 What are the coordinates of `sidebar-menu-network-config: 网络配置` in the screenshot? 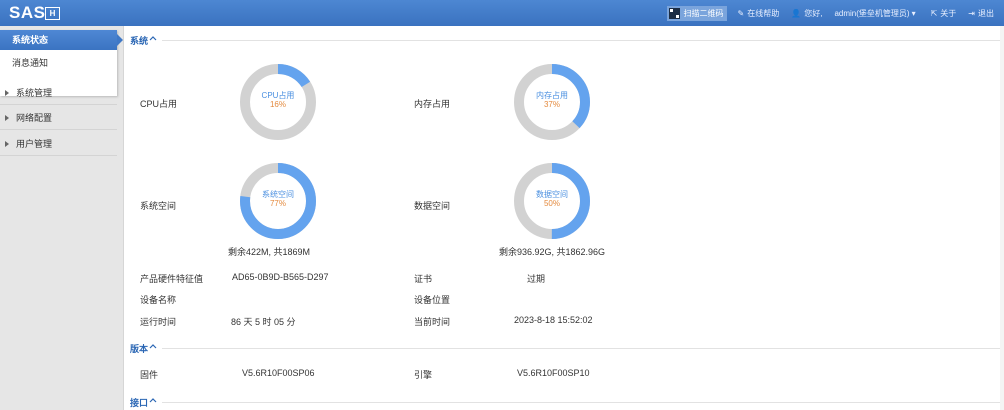 It's located at (58, 118).